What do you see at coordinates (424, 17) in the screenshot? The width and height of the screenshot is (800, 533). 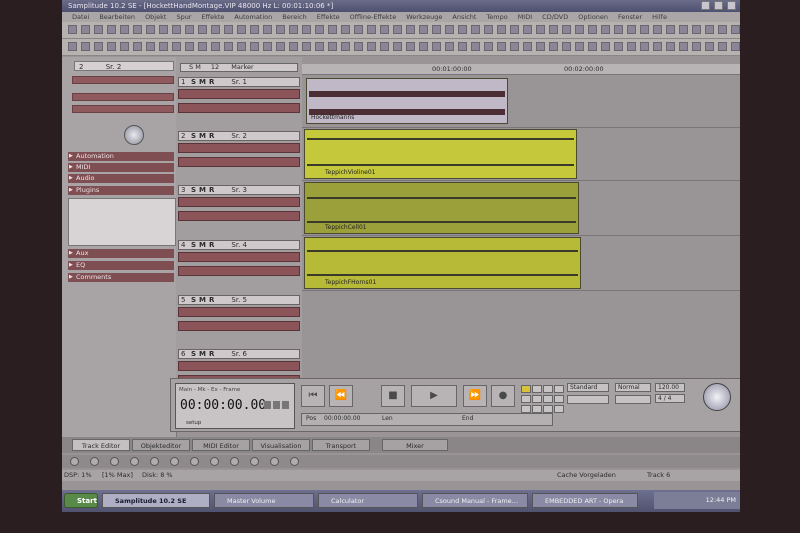 I see `menu-item: Werkzeuge` at bounding box center [424, 17].